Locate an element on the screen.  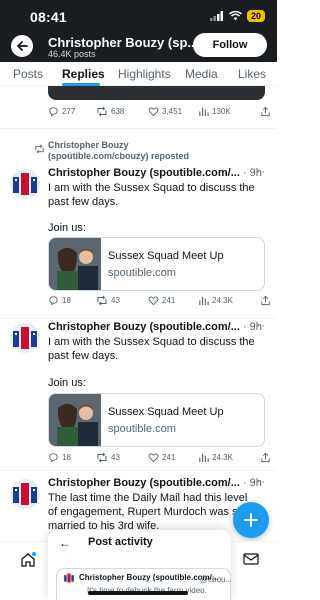
views-action: 130K is located at coordinates (214, 111).